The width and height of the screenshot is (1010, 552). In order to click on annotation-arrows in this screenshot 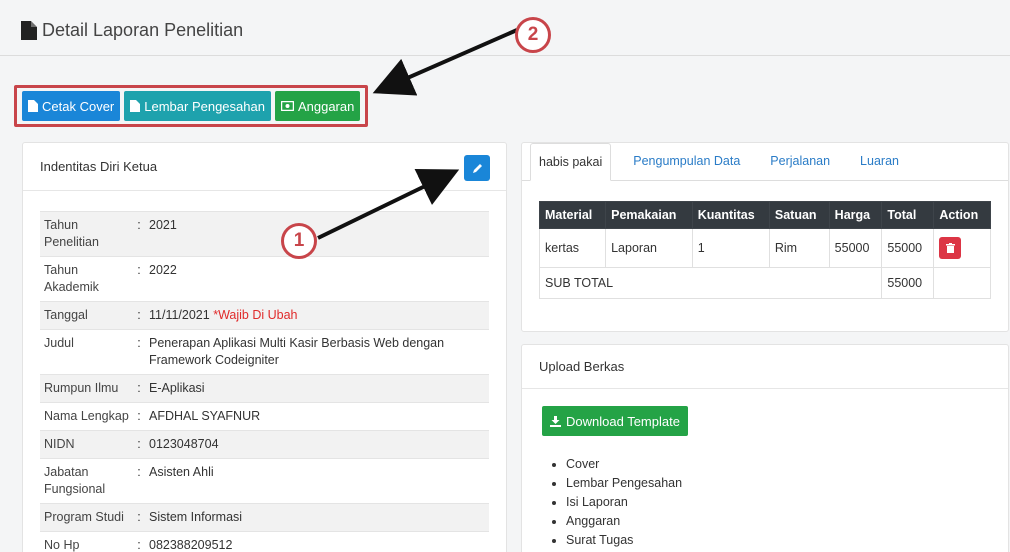, I will do `click(417, 134)`.